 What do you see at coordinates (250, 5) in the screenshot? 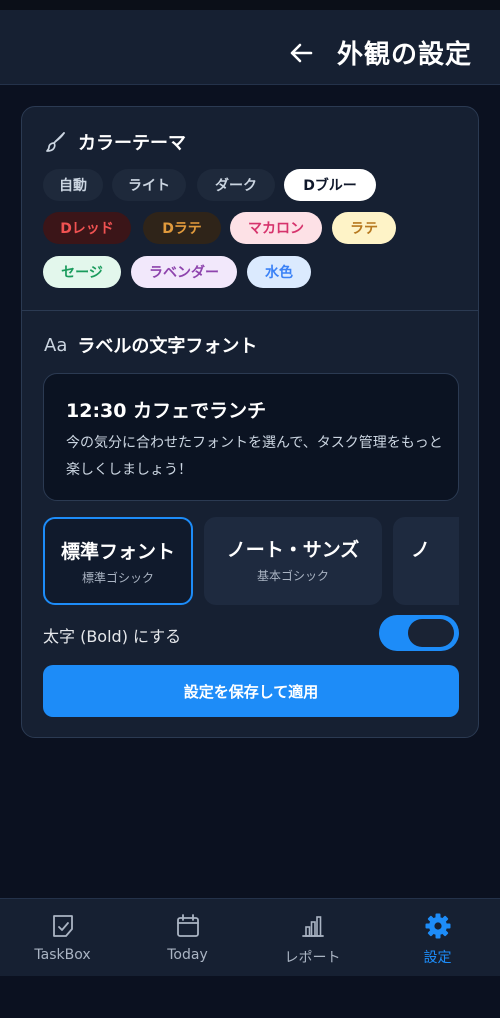
I see `status-bar` at bounding box center [250, 5].